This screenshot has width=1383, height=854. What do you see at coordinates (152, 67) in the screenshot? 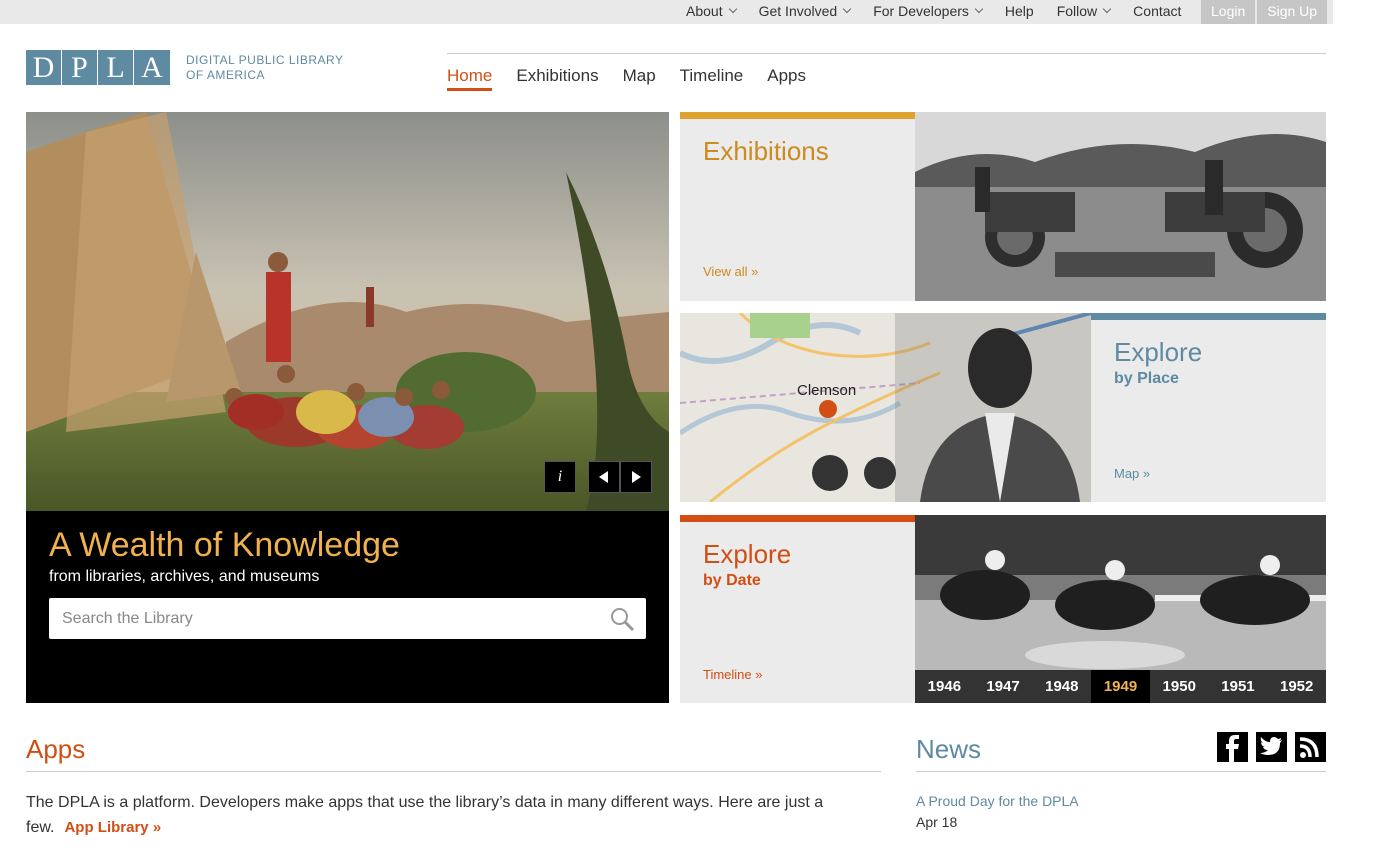
I see `logo-letter: A` at bounding box center [152, 67].